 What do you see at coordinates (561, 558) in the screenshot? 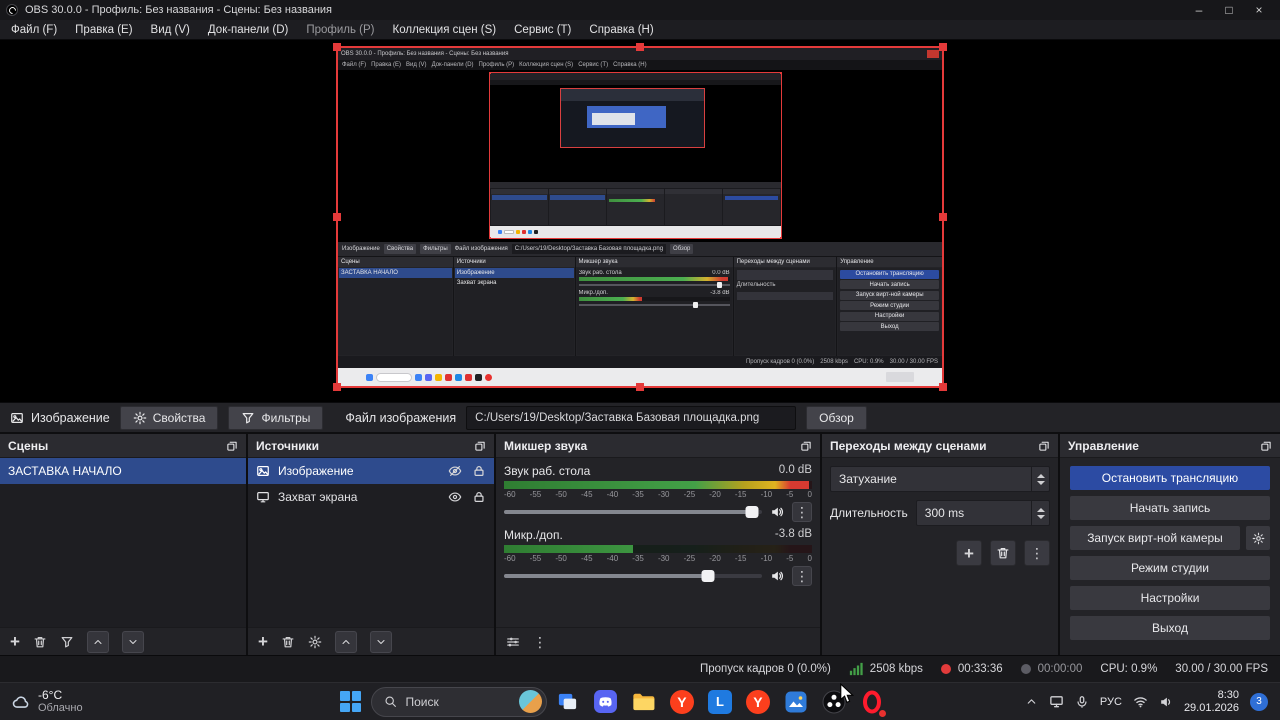
I see `tick-label: -50` at bounding box center [561, 558].